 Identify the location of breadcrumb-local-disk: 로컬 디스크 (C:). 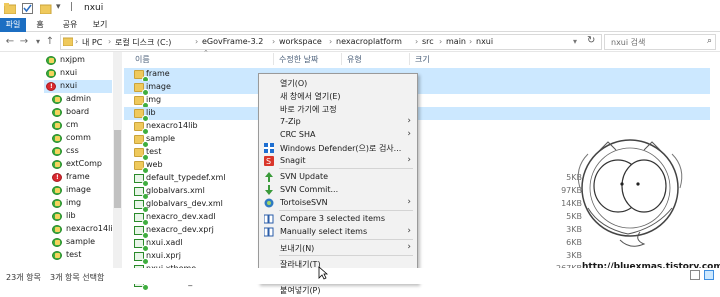
(143, 42).